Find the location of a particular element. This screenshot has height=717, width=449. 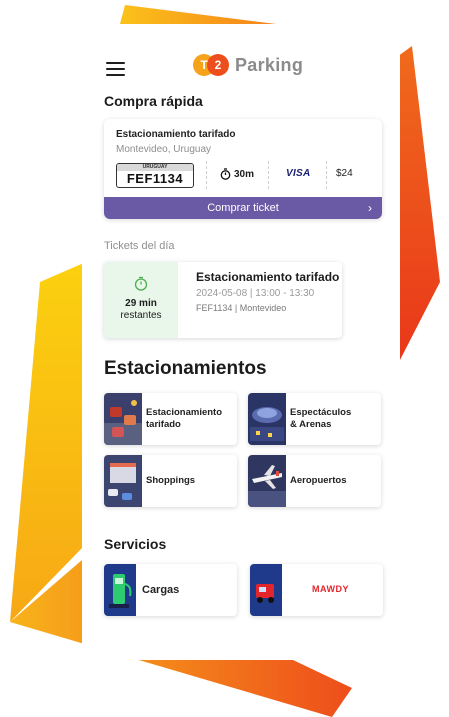

hamburger-menu-icon is located at coordinates (115, 69).